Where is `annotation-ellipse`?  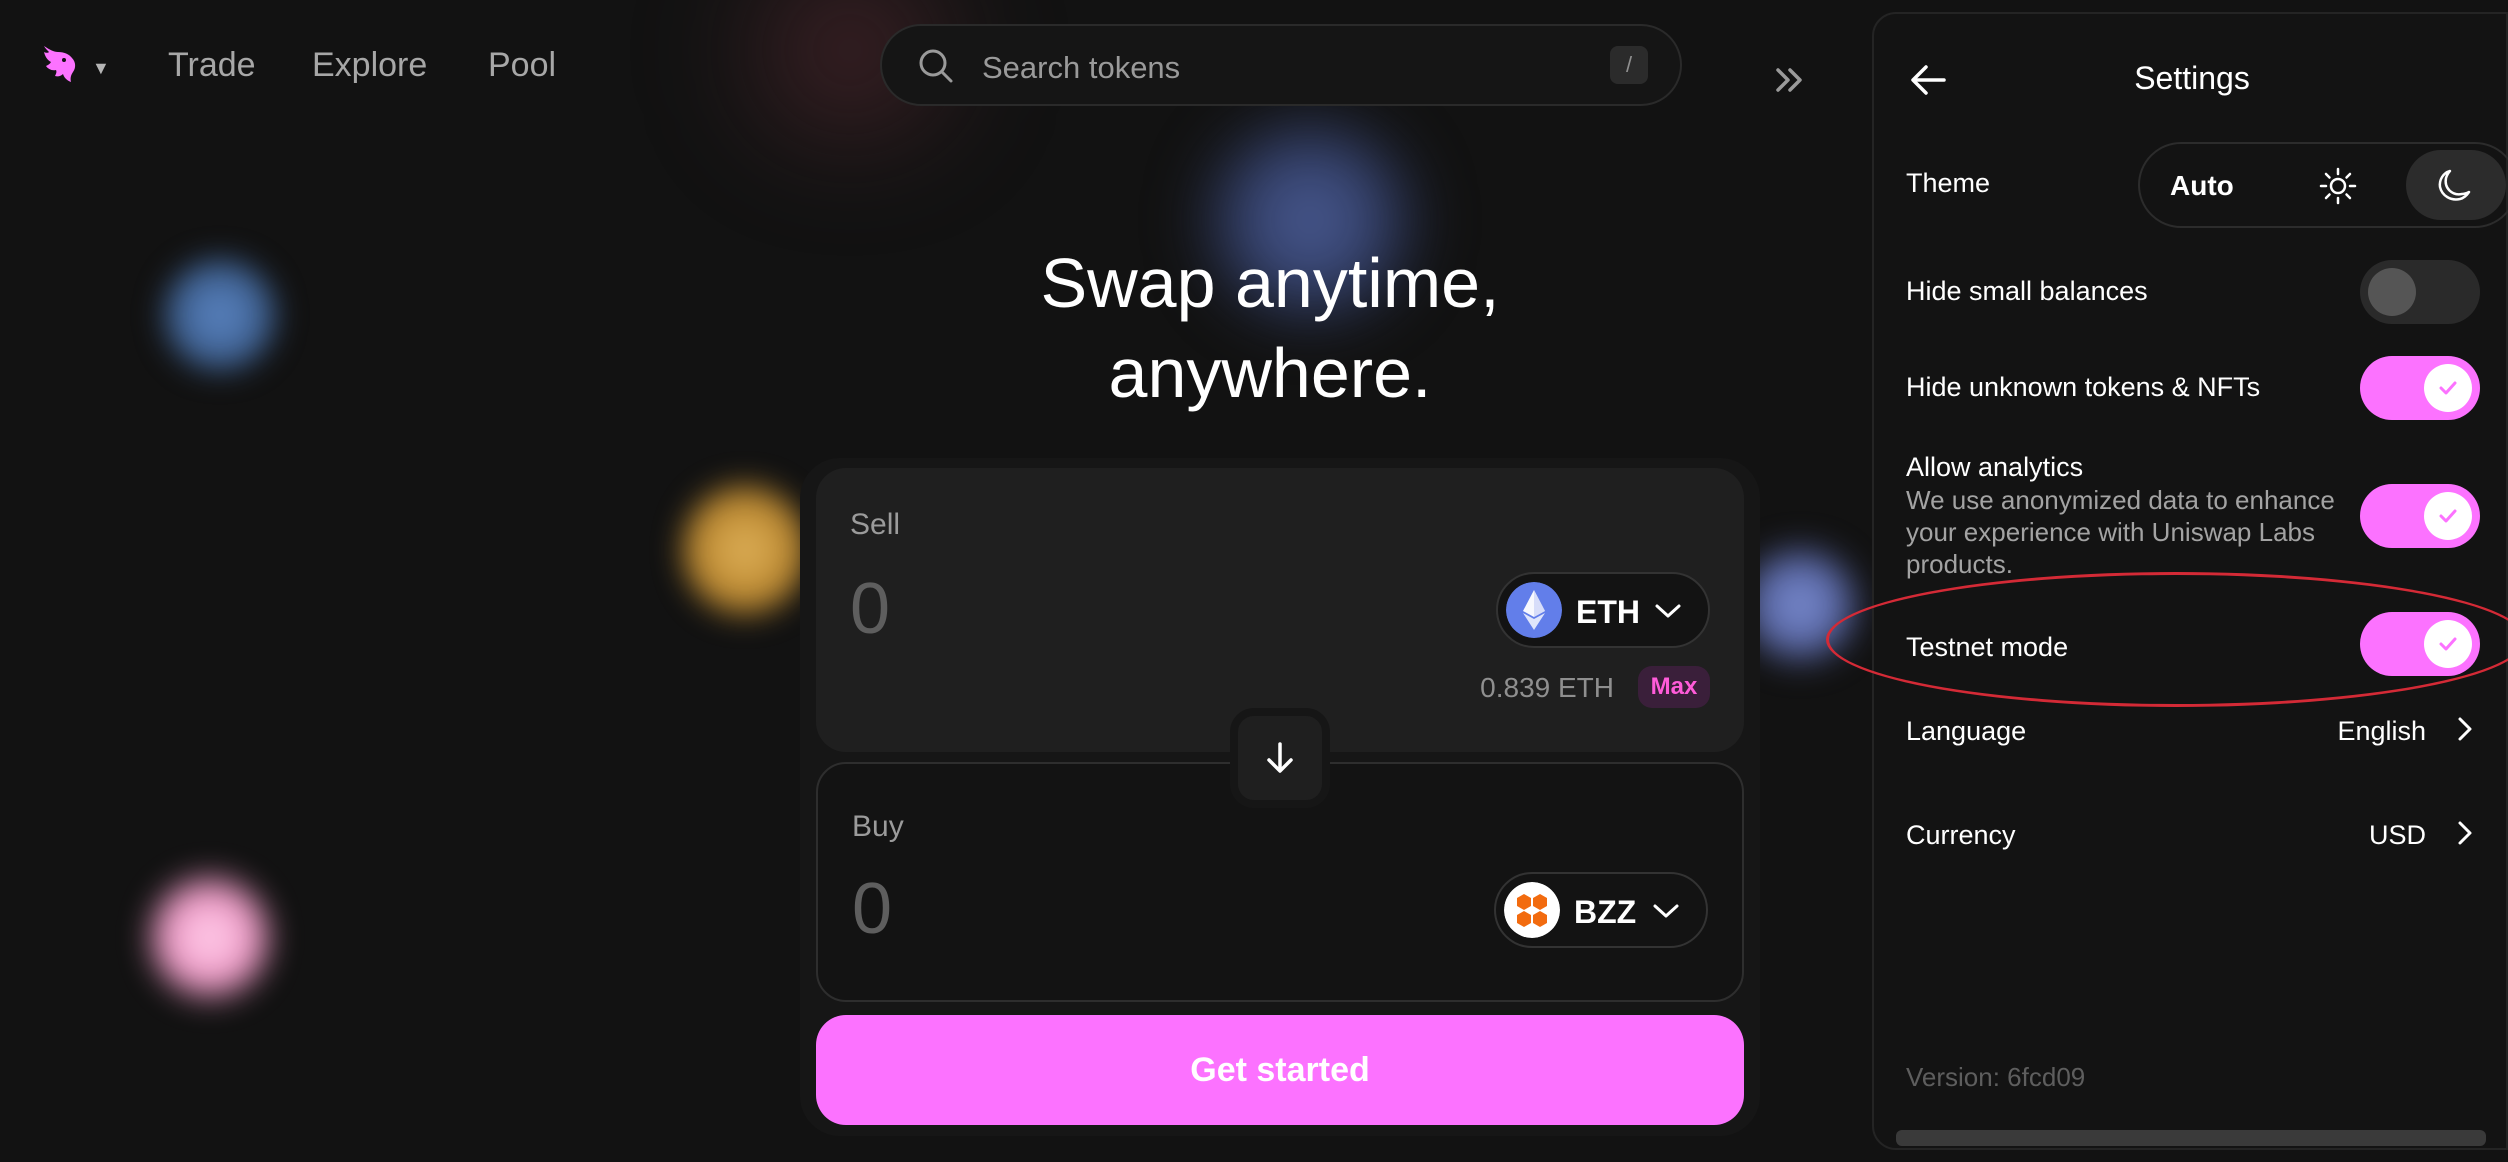
annotation-ellipse is located at coordinates (2167, 639).